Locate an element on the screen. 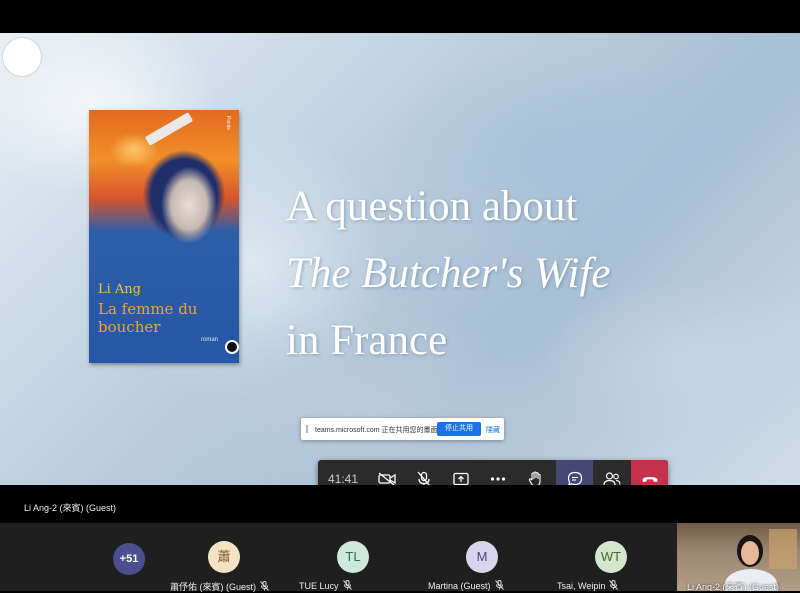  book-author: Li Ang is located at coordinates (120, 289).